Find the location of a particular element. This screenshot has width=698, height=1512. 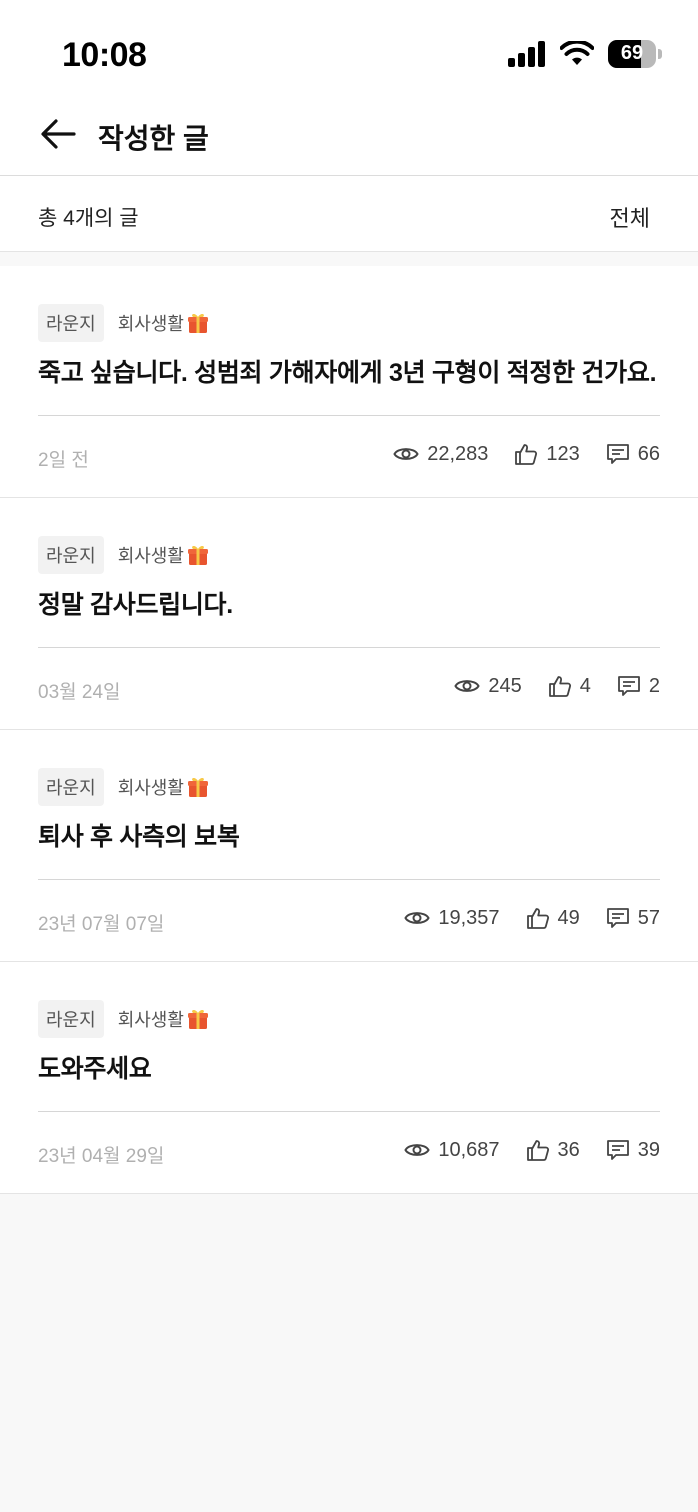

summary-bar: 총 4개의 글 전체 is located at coordinates (349, 214).